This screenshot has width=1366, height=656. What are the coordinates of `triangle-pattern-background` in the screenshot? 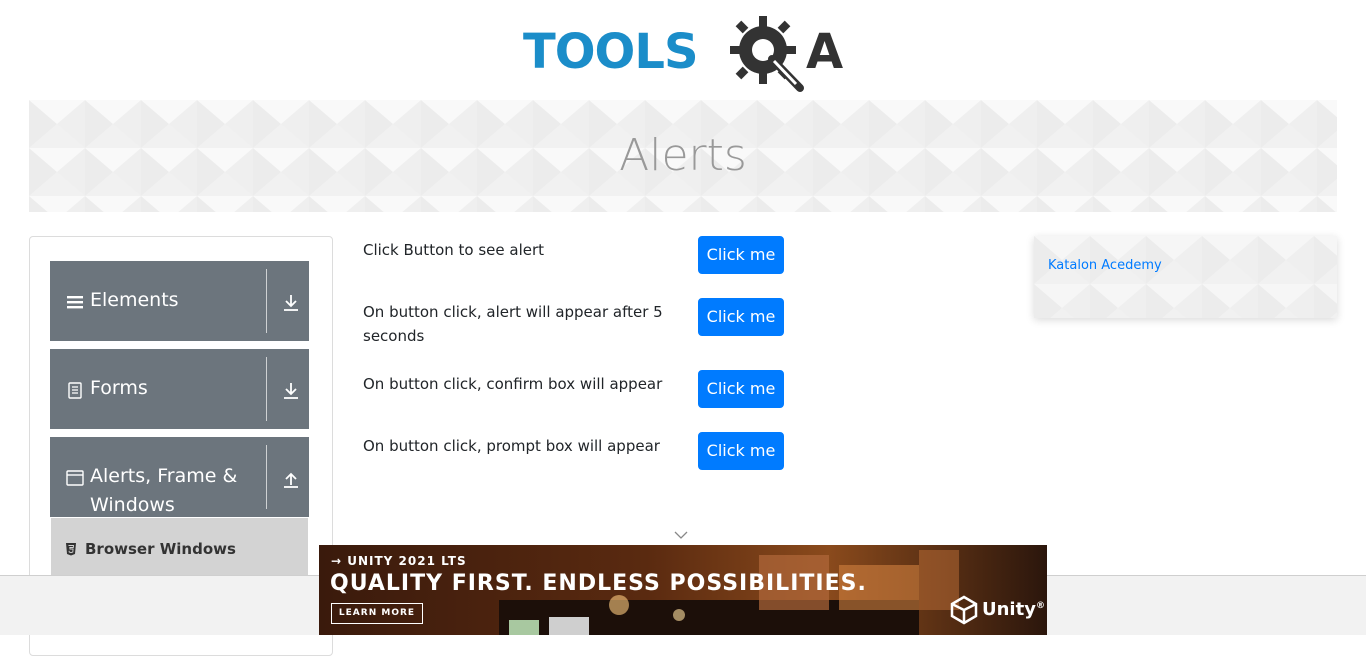 It's located at (1185, 277).